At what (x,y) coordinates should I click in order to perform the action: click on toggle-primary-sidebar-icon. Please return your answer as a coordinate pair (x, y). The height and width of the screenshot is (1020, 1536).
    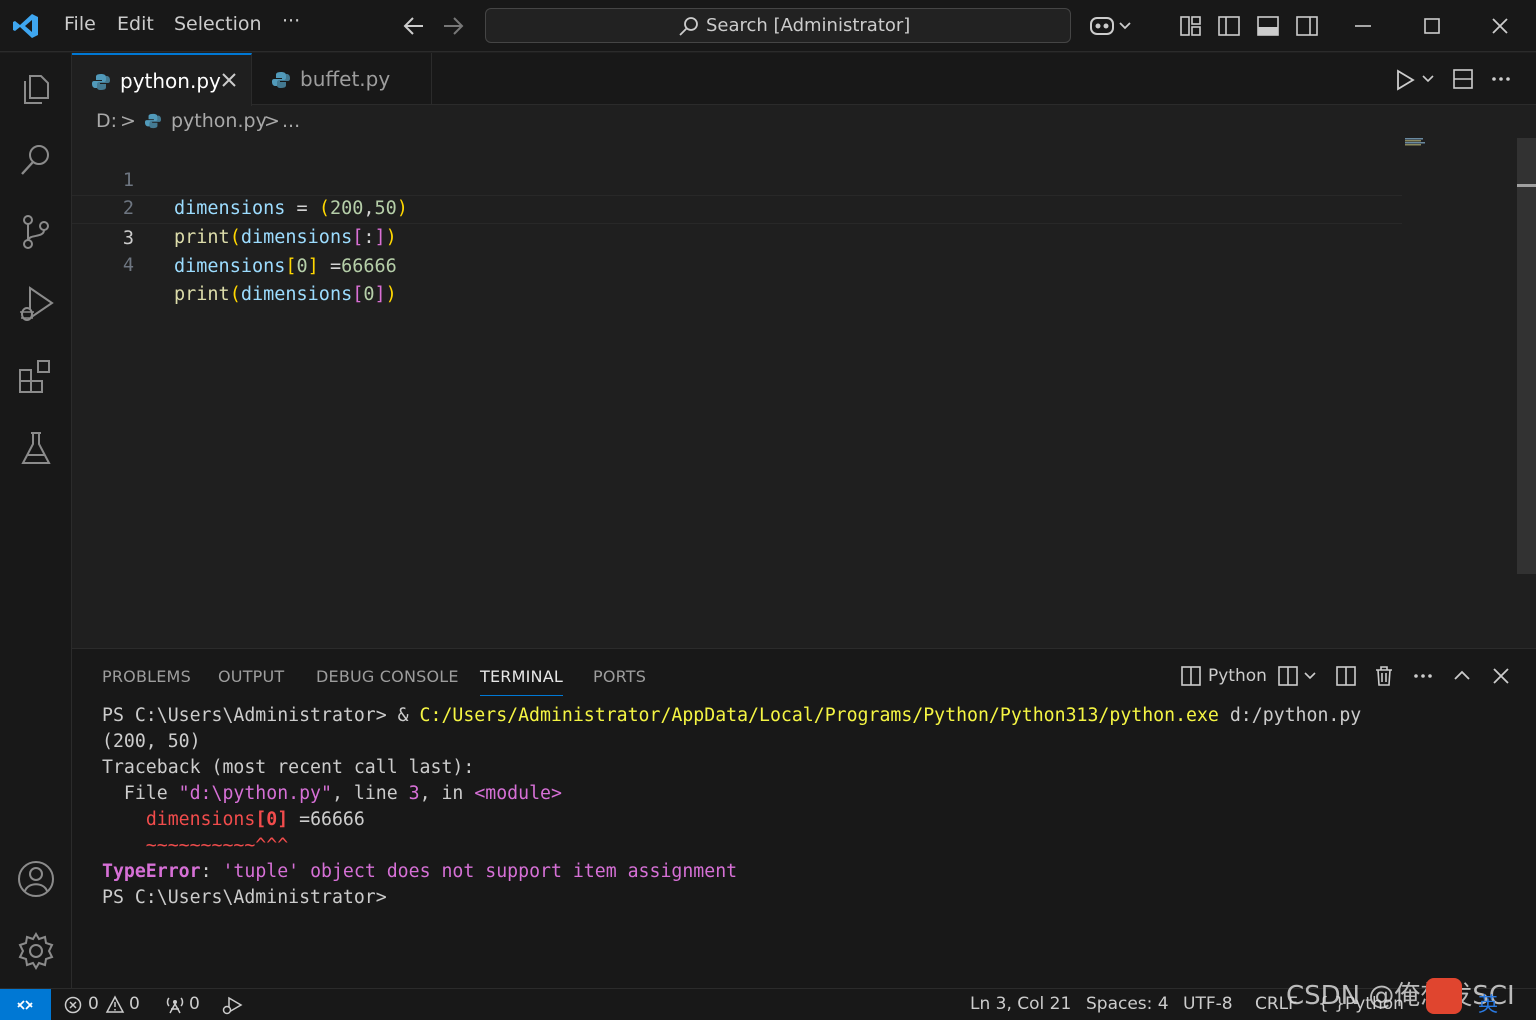
    Looking at the image, I should click on (1229, 26).